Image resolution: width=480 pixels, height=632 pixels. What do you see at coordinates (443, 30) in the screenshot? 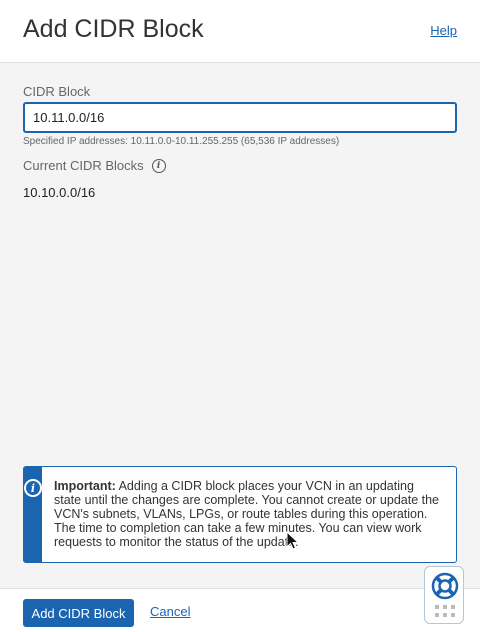
I see `help-link: Help` at bounding box center [443, 30].